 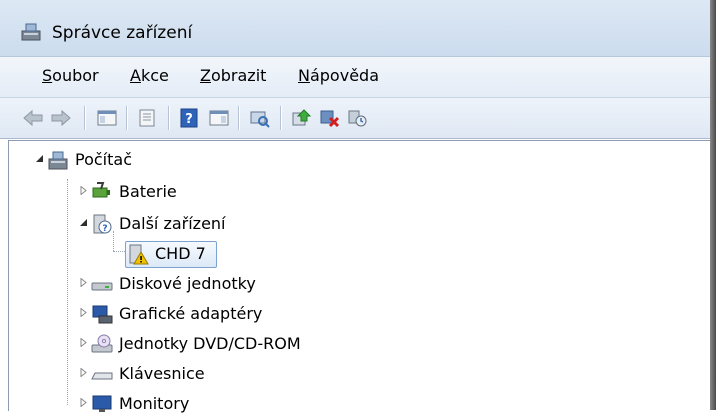 I want to click on menu-bar: Soubor Akce Zobrazit Nápověda, so click(x=355, y=77).